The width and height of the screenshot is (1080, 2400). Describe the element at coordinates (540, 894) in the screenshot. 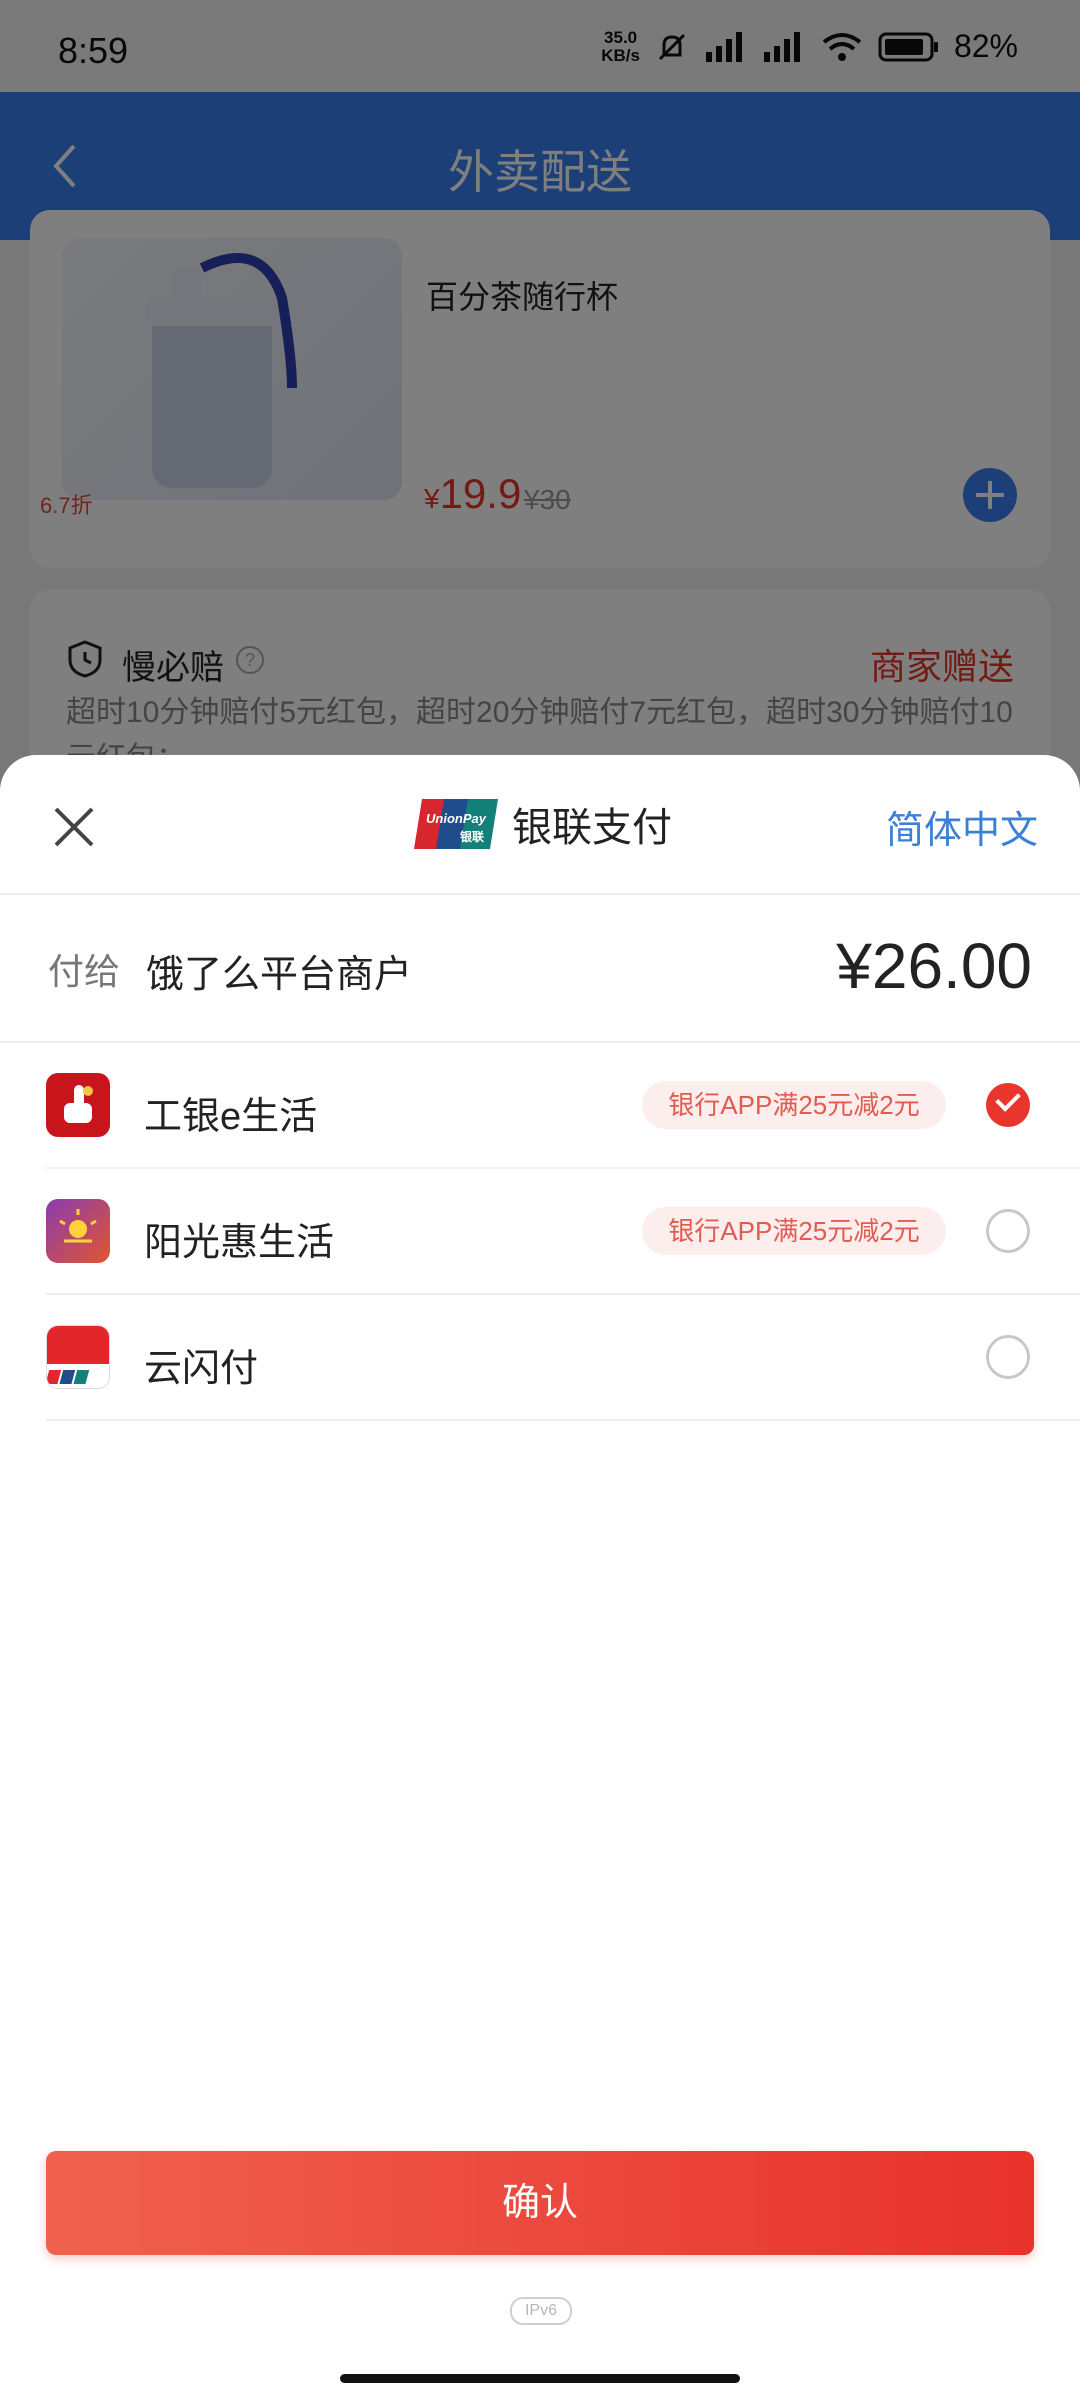

I see `divider` at that location.